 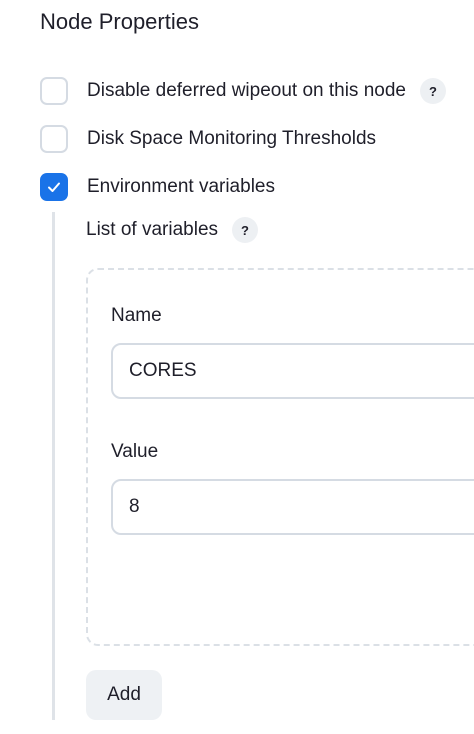 What do you see at coordinates (54, 139) in the screenshot?
I see `disk-space-monitoring-checkbox` at bounding box center [54, 139].